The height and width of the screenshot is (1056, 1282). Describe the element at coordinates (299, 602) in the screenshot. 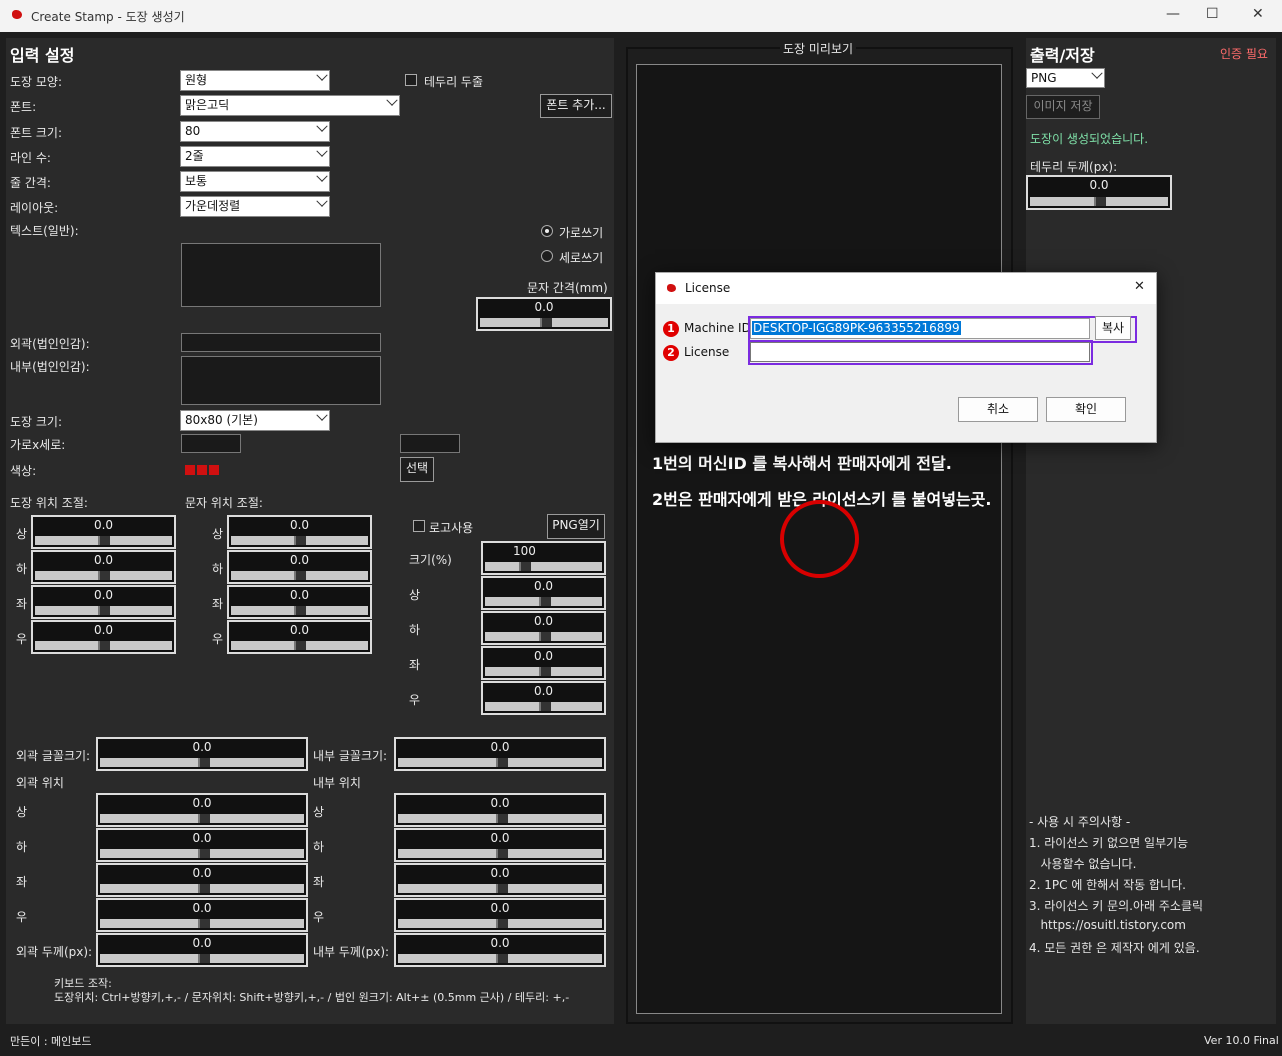

I see `text-pos-left-slider: 0.0` at that location.